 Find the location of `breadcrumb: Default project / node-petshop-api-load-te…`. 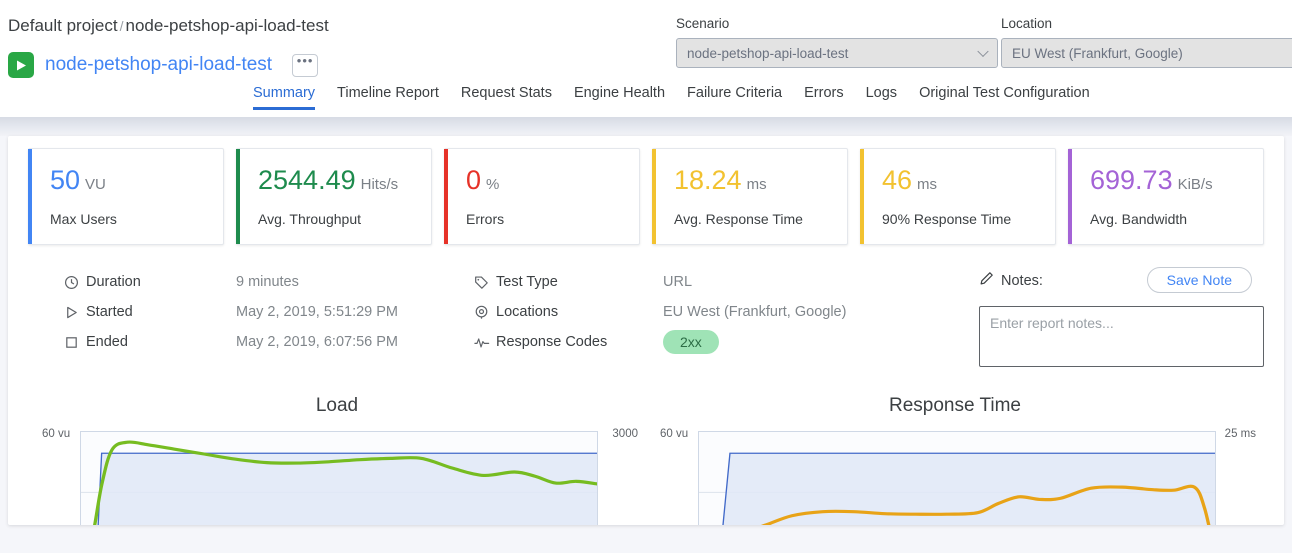

breadcrumb: Default project / node-petshop-api-load-te… is located at coordinates (168, 26).